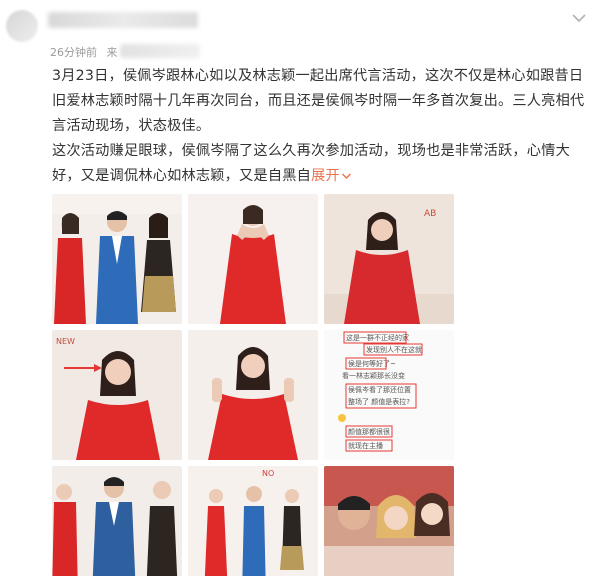 This screenshot has height=576, width=605. What do you see at coordinates (389, 521) in the screenshot?
I see `photo-group-closeup` at bounding box center [389, 521].